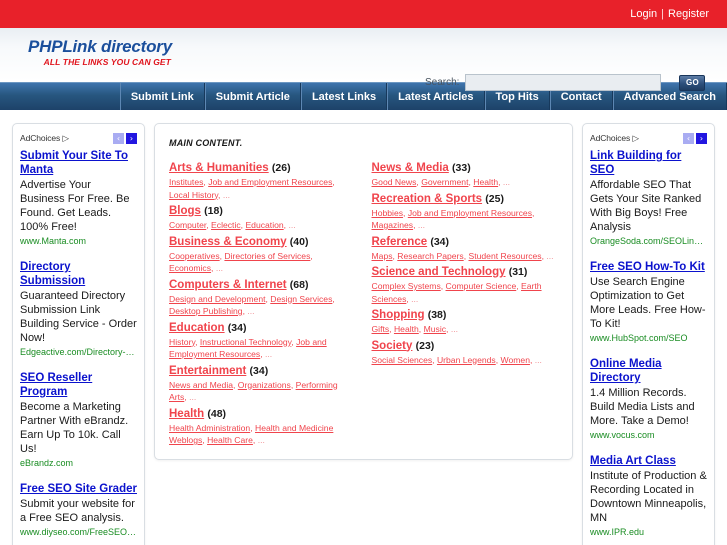  What do you see at coordinates (186, 182) in the screenshot?
I see `subcategory-link: Institutes` at bounding box center [186, 182].